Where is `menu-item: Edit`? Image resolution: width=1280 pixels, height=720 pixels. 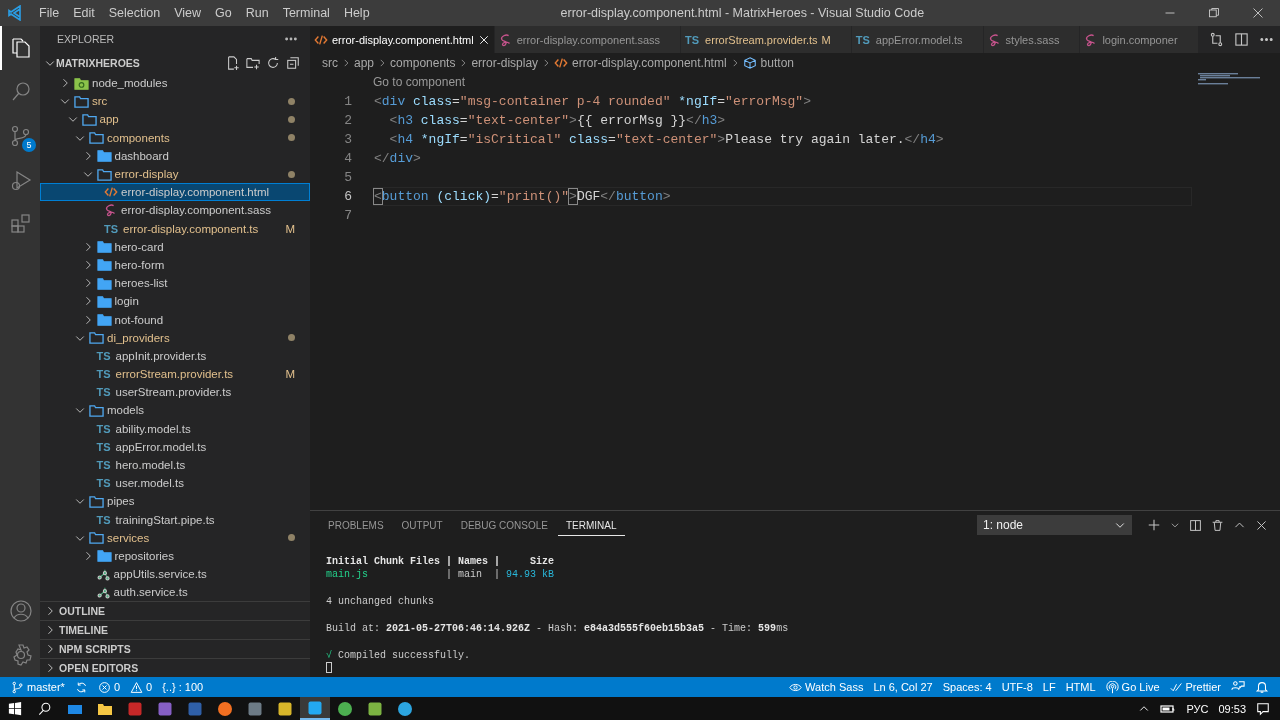 menu-item: Edit is located at coordinates (84, 13).